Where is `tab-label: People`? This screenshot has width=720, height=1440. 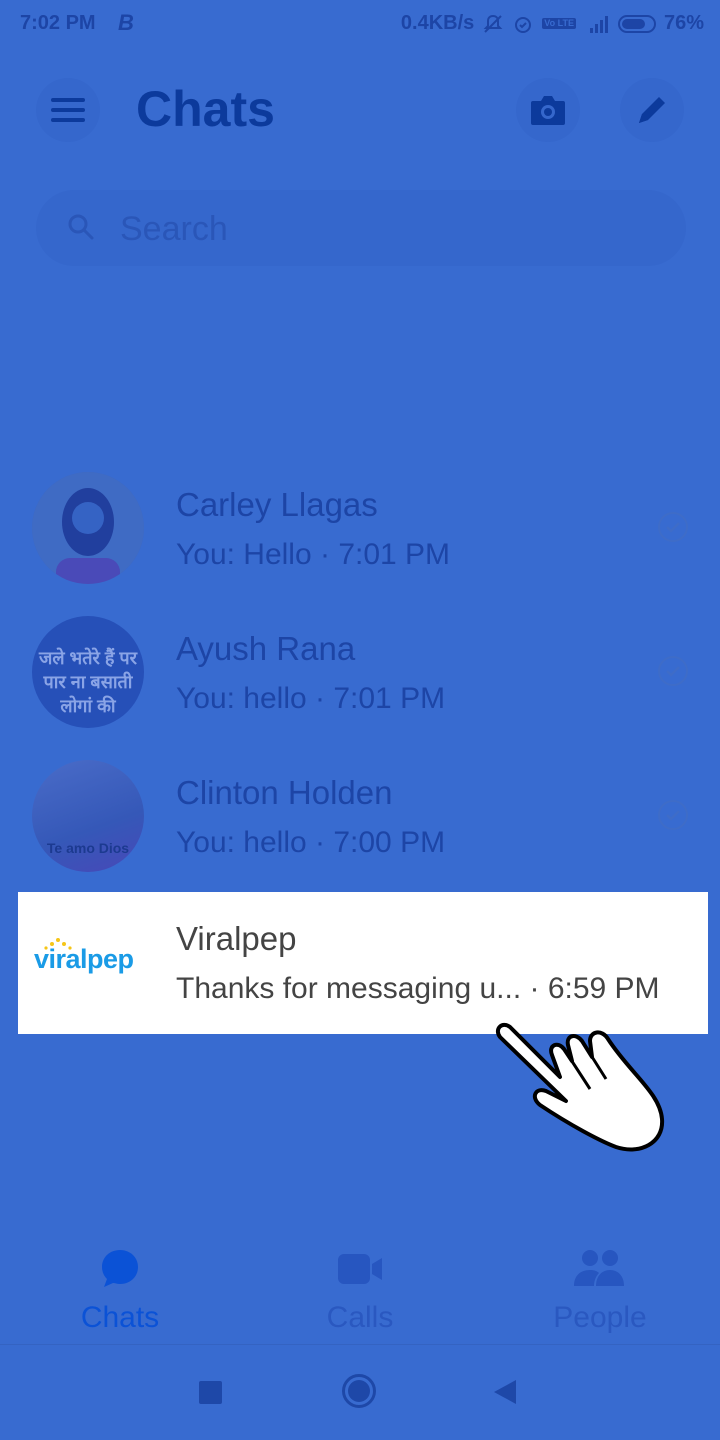
tab-label: People is located at coordinates (600, 1317).